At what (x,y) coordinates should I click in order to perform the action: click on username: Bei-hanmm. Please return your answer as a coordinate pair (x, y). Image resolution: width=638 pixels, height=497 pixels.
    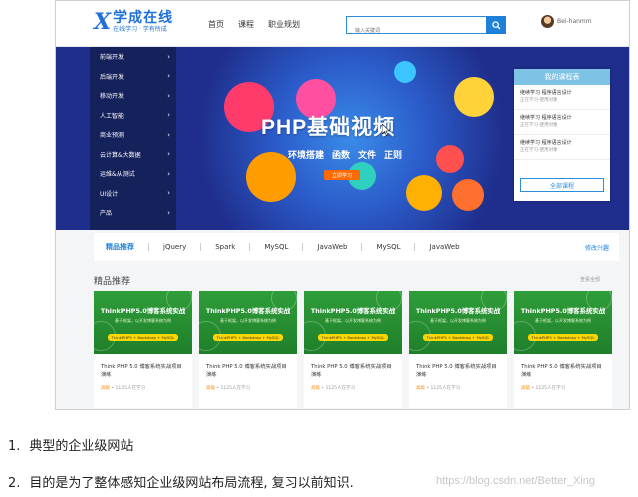
    Looking at the image, I should click on (574, 21).